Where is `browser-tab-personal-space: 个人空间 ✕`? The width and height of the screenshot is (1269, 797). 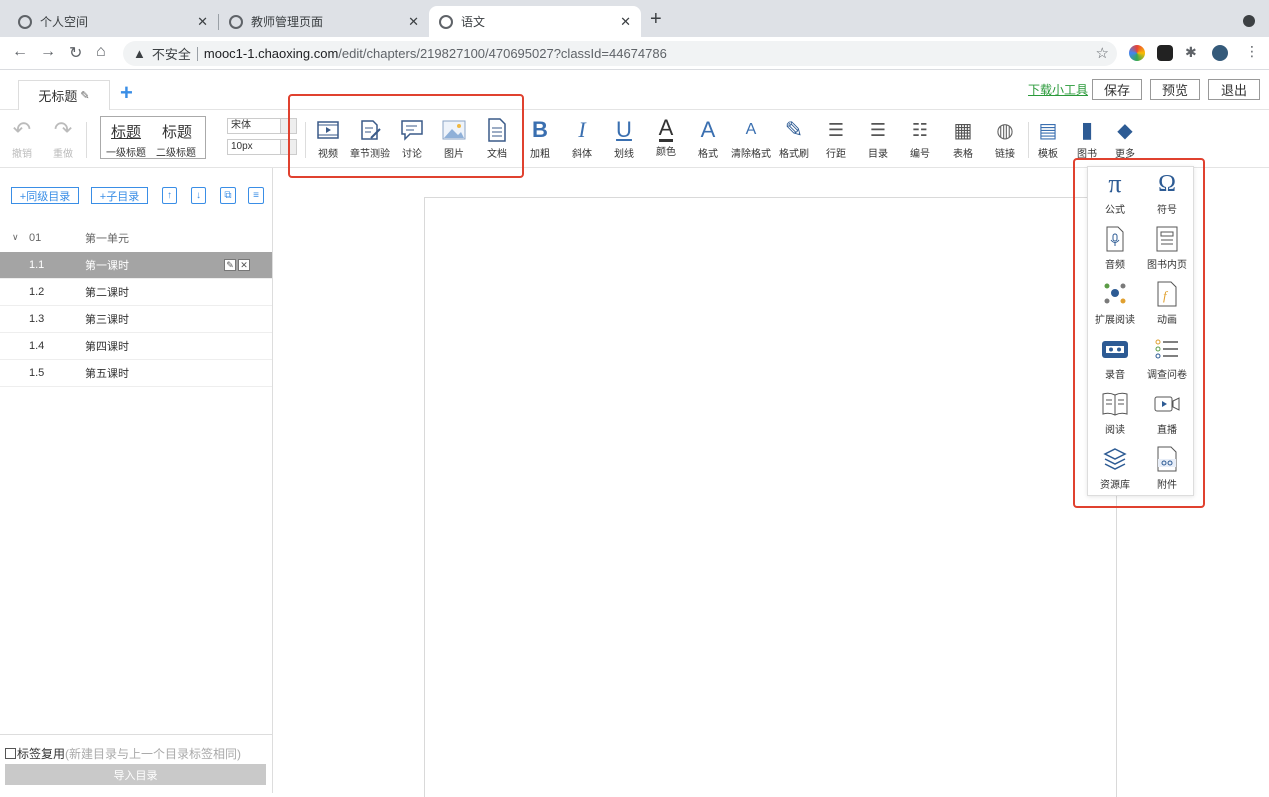 browser-tab-personal-space: 个人空间 ✕ is located at coordinates (113, 21).